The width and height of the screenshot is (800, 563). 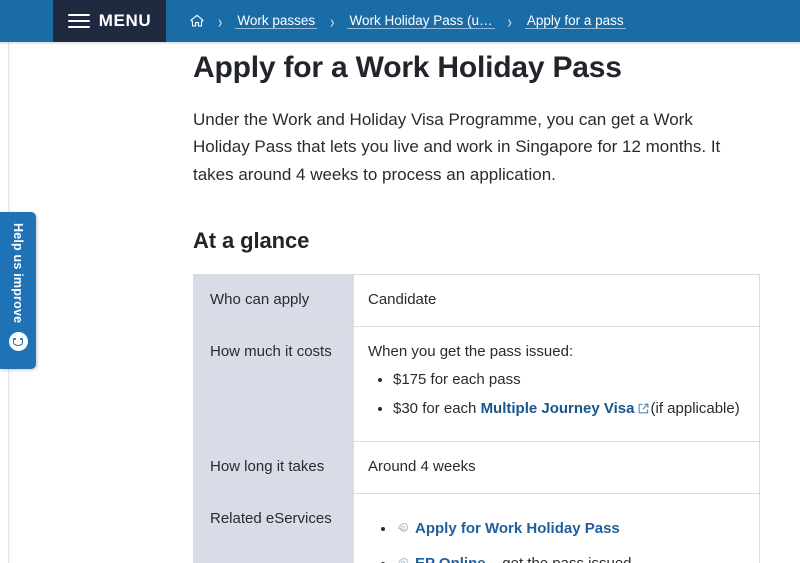 I want to click on cost-item-pass-fee: $175 for each pass, so click(x=457, y=380).